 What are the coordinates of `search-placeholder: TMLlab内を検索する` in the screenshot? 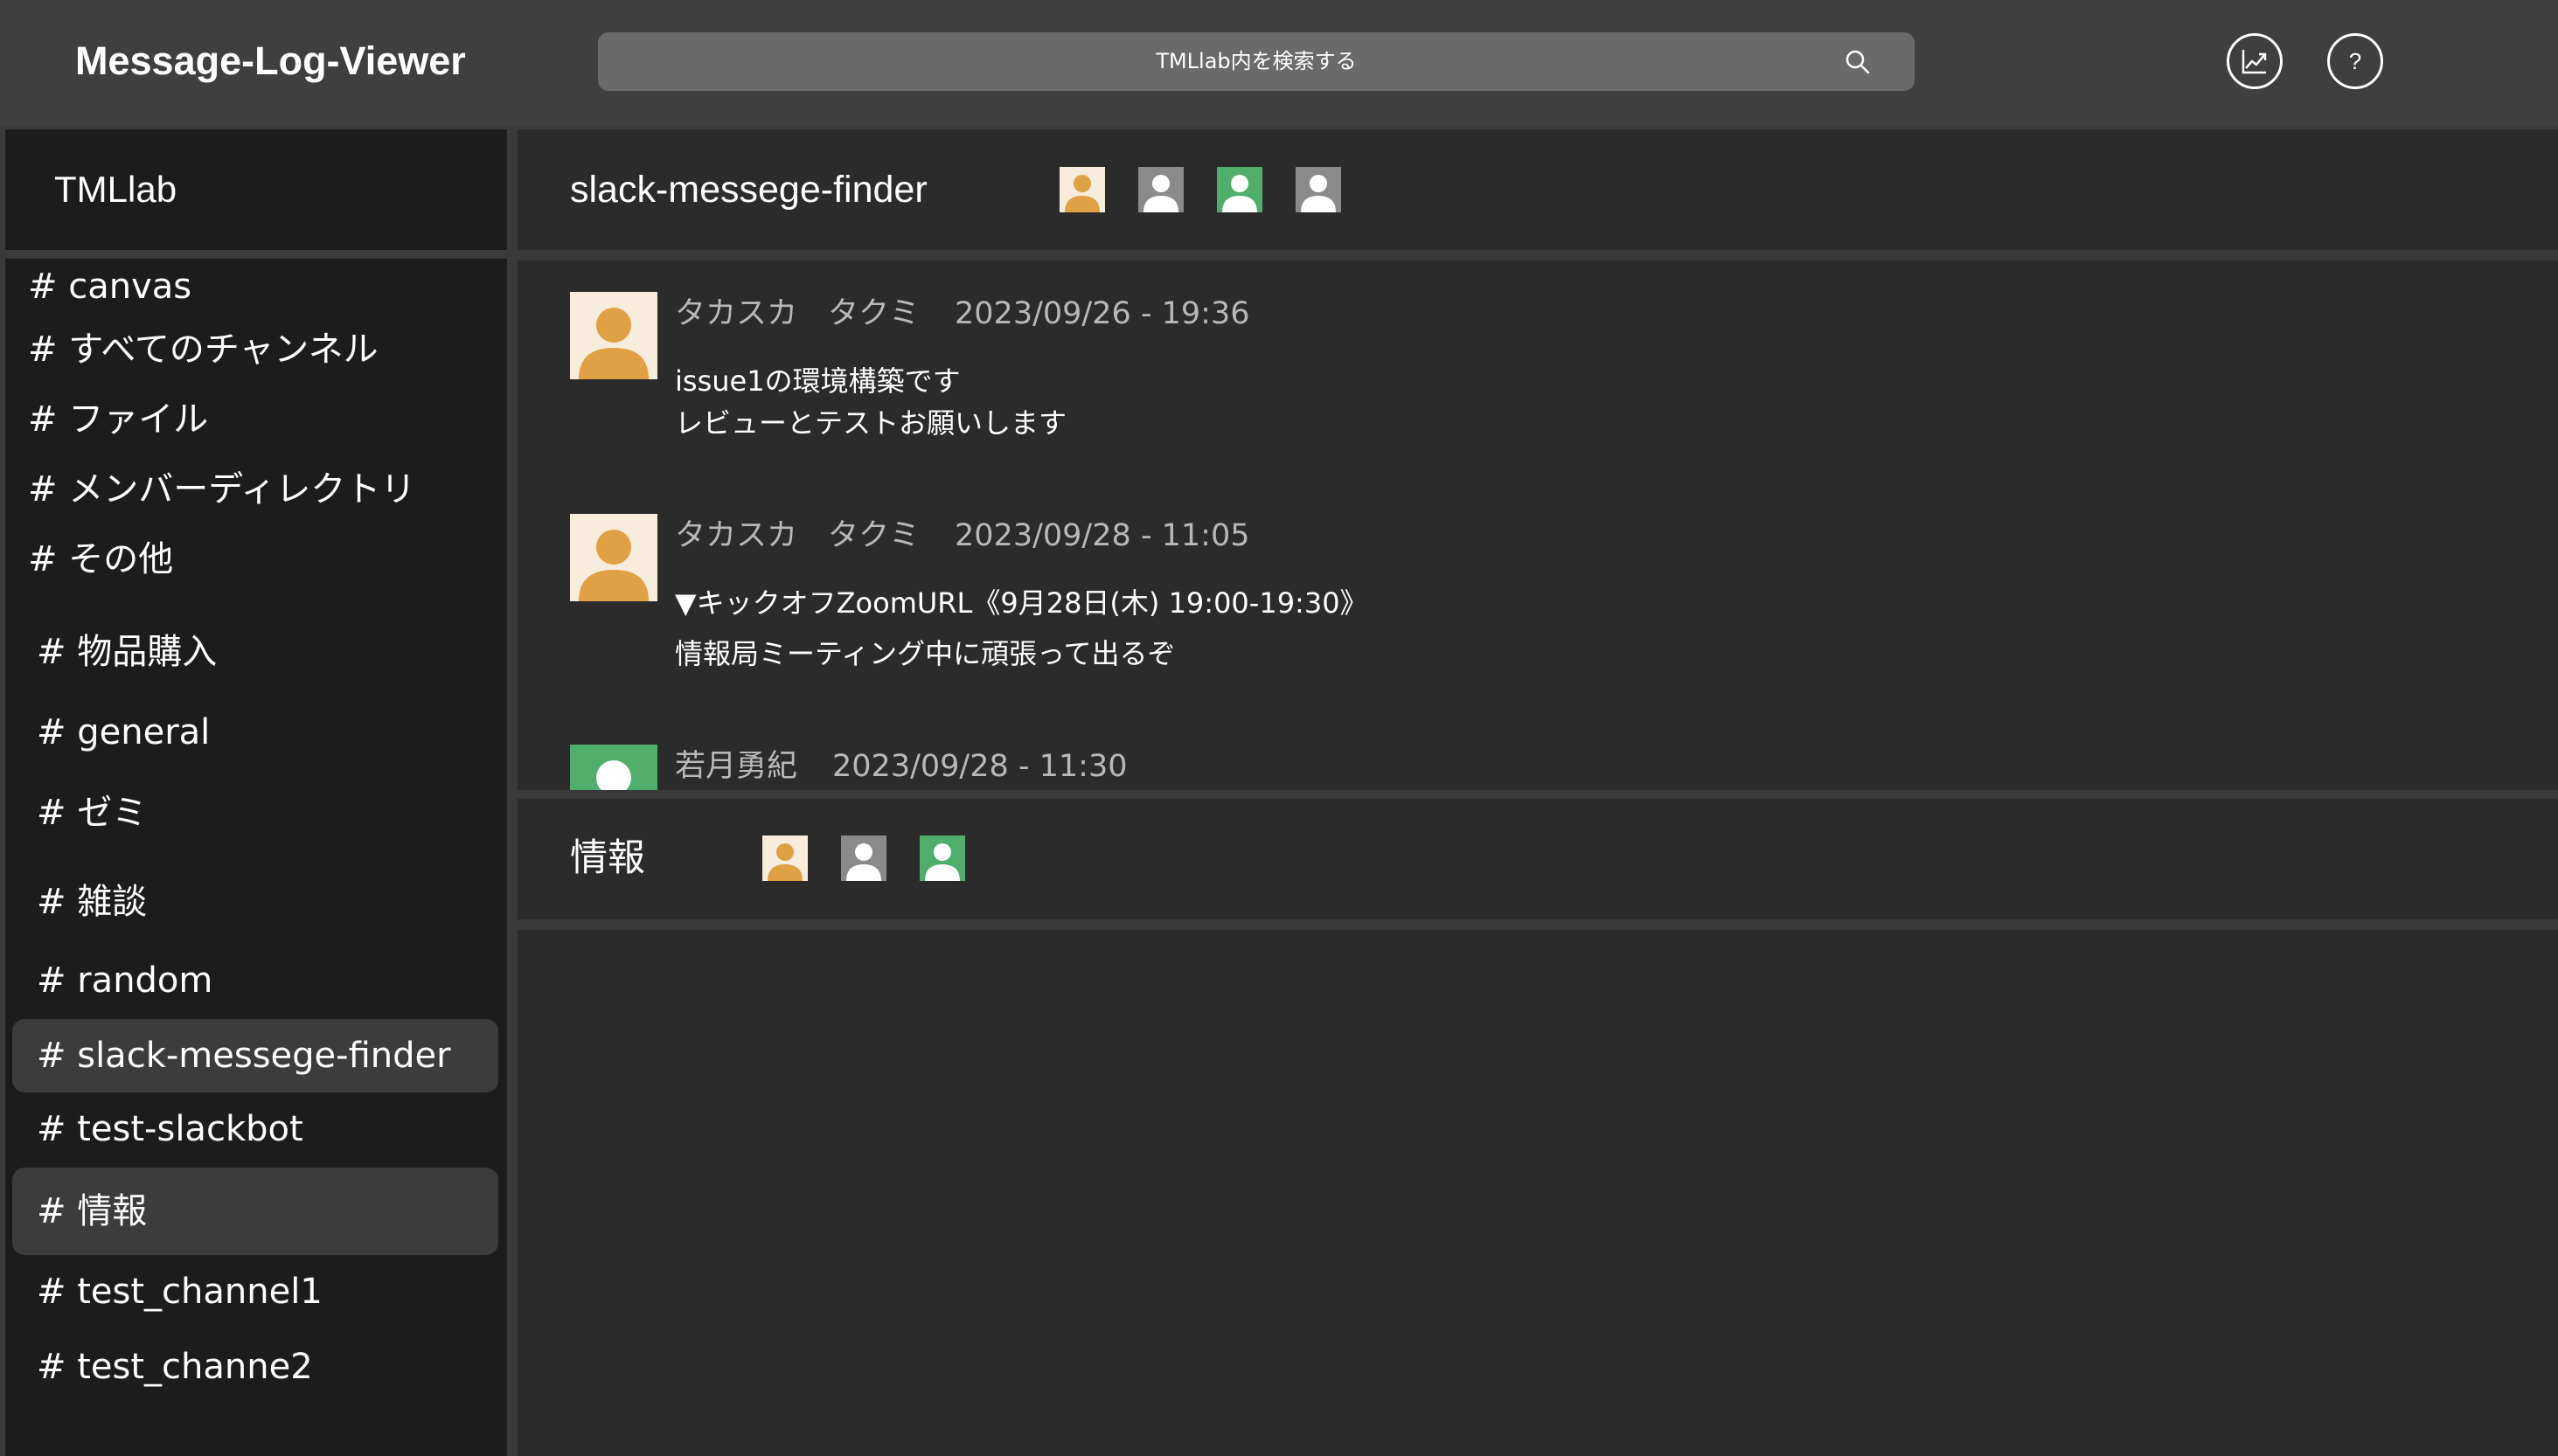 It's located at (1256, 61).